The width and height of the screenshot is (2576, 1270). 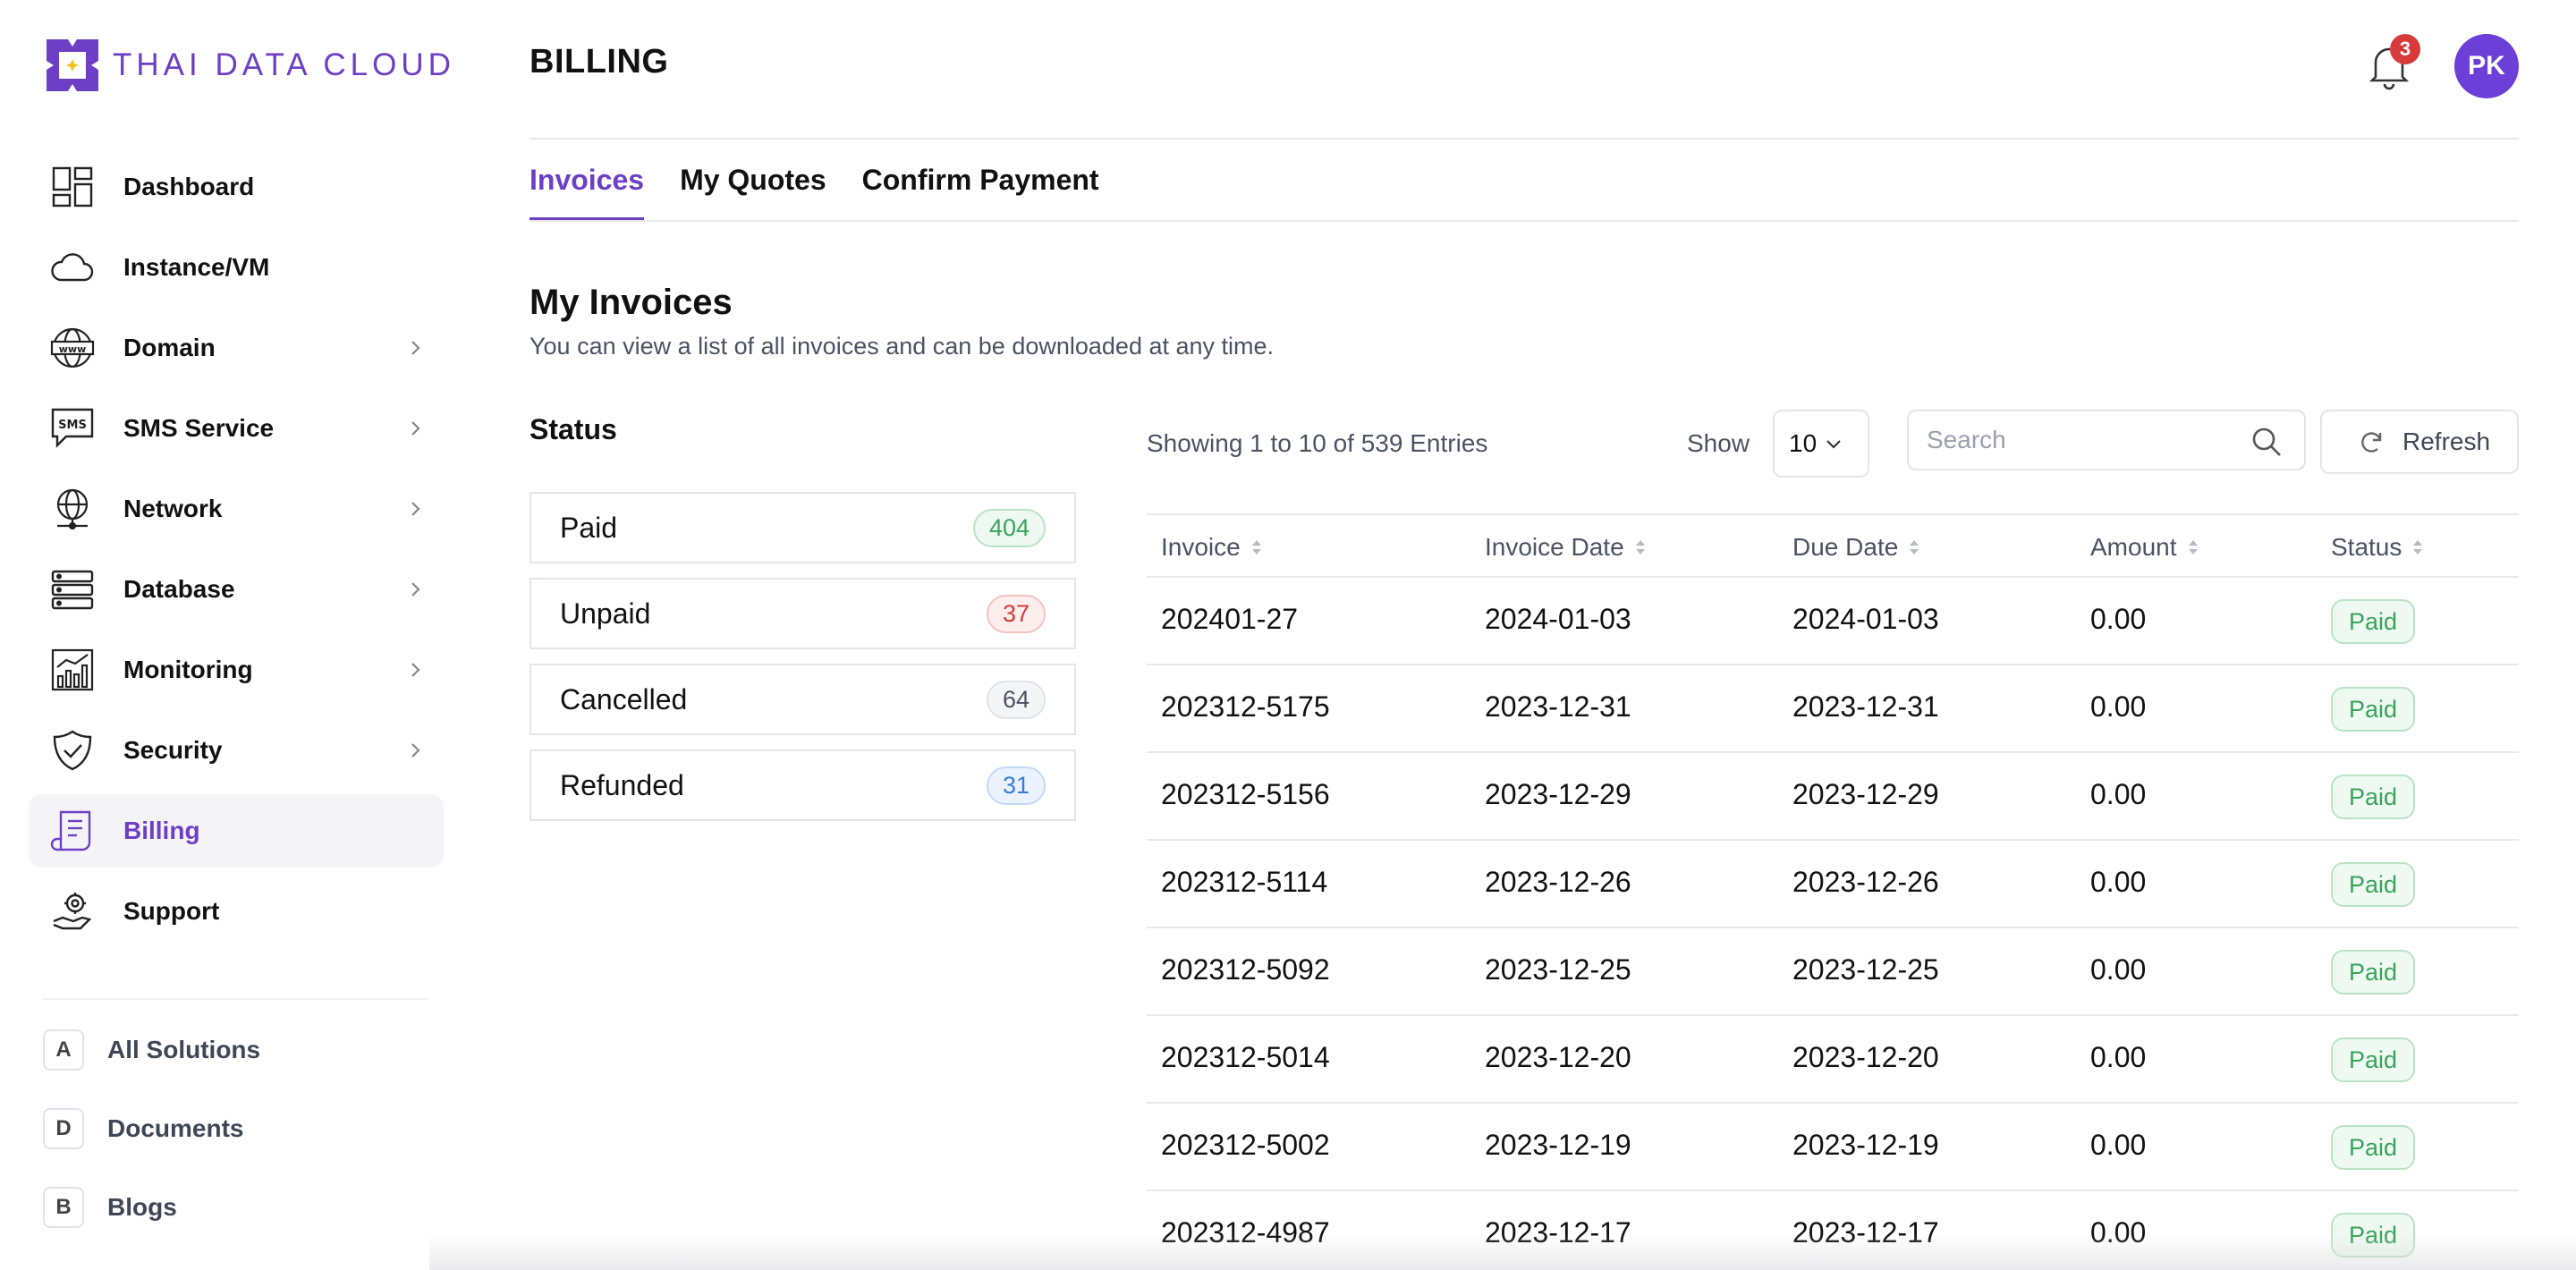 I want to click on sidebar-item-database: Database, so click(x=236, y=589).